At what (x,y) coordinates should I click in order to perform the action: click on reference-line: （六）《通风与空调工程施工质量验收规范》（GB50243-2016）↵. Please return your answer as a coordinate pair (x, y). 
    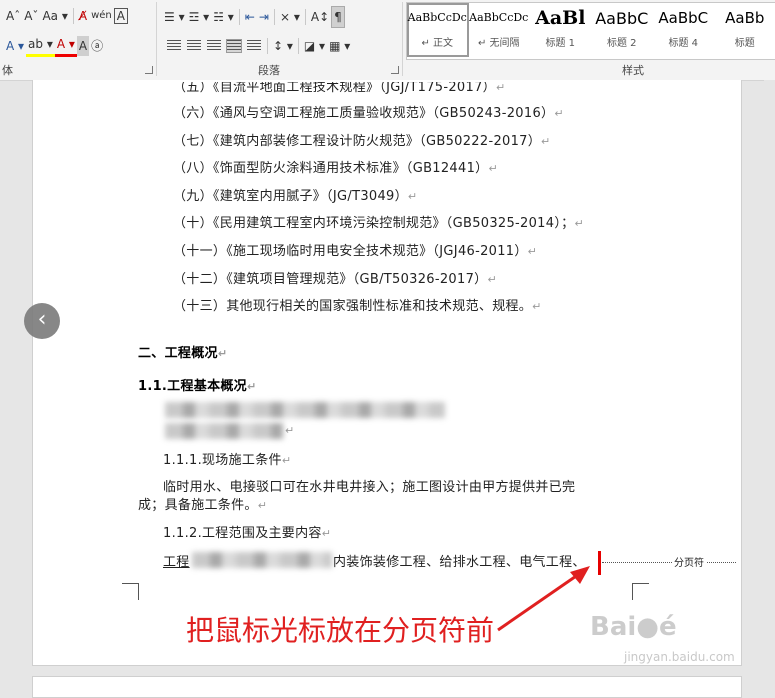
    Looking at the image, I should click on (368, 111).